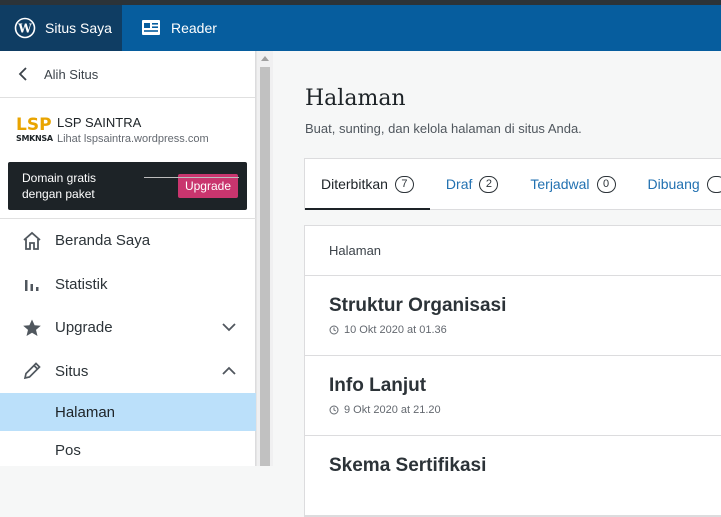  I want to click on status-tabs: Diterbitkan 7 Draf 2 Terjadwal 0 Dibuang, so click(512, 184).